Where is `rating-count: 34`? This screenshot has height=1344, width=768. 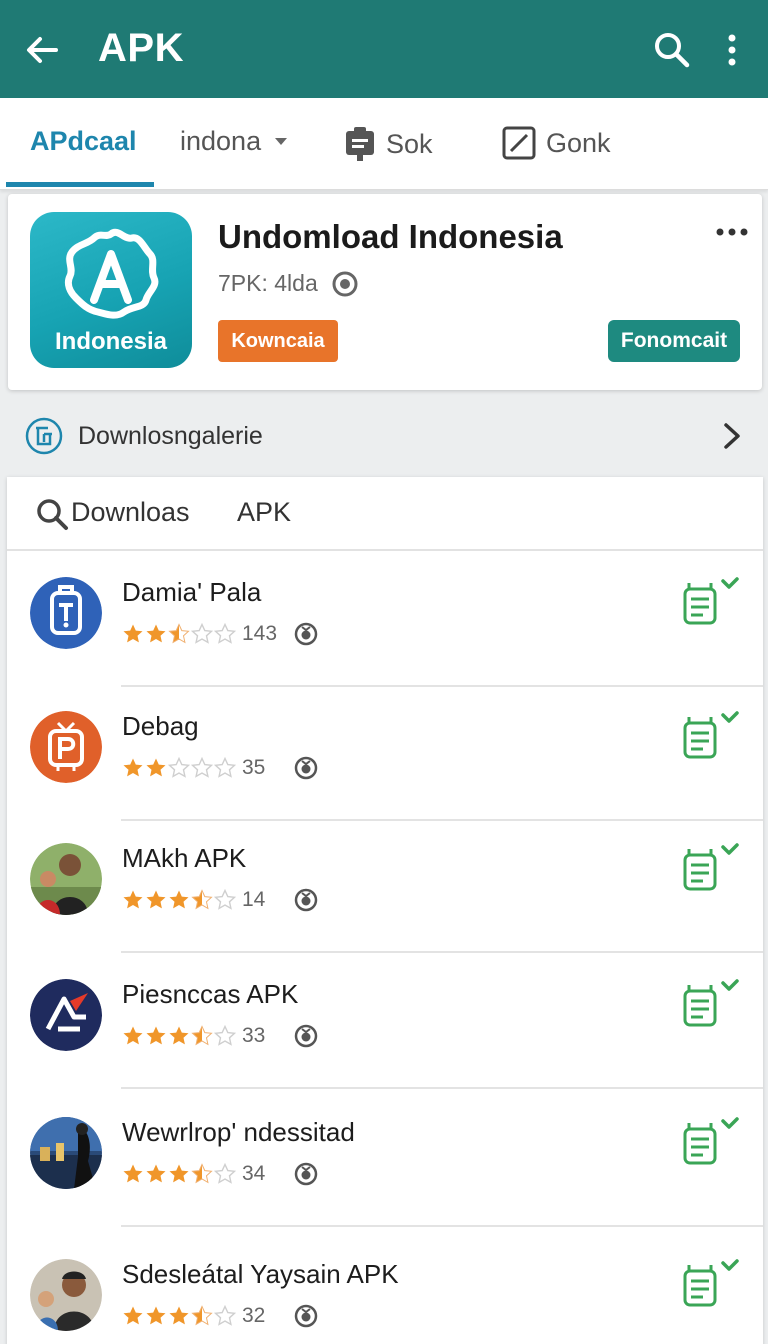 rating-count: 34 is located at coordinates (254, 1173).